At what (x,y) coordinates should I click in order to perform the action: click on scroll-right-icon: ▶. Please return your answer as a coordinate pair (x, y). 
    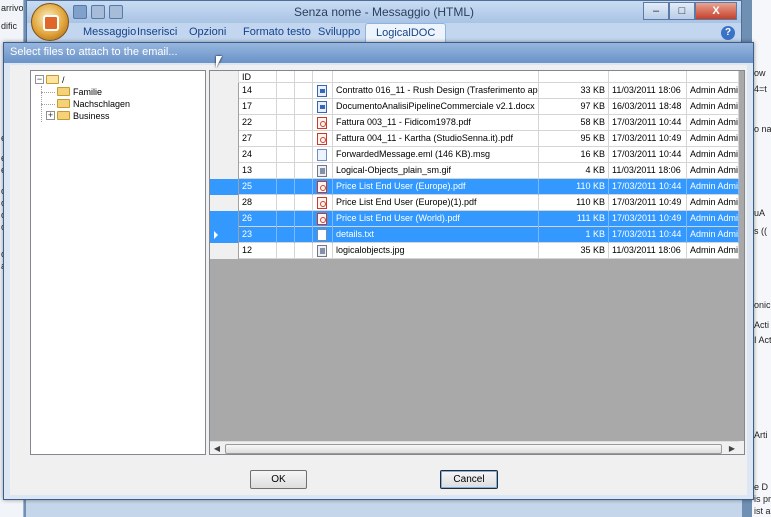
    Looking at the image, I should click on (732, 448).